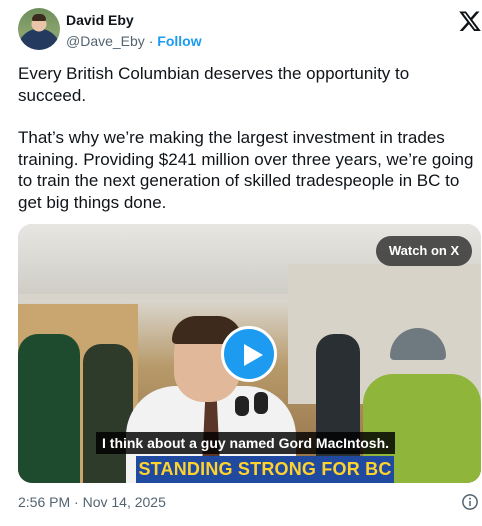 This screenshot has width=482, height=526. What do you see at coordinates (39, 29) in the screenshot?
I see `avatar` at bounding box center [39, 29].